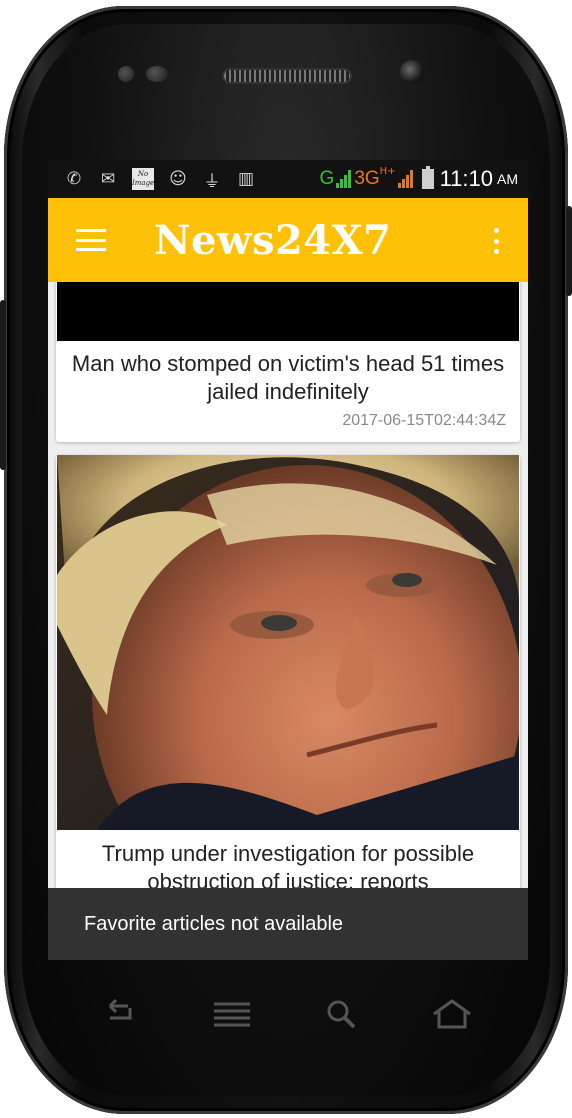 Image resolution: width=572 pixels, height=1118 pixels. I want to click on usb-icon: ⏚, so click(212, 181).